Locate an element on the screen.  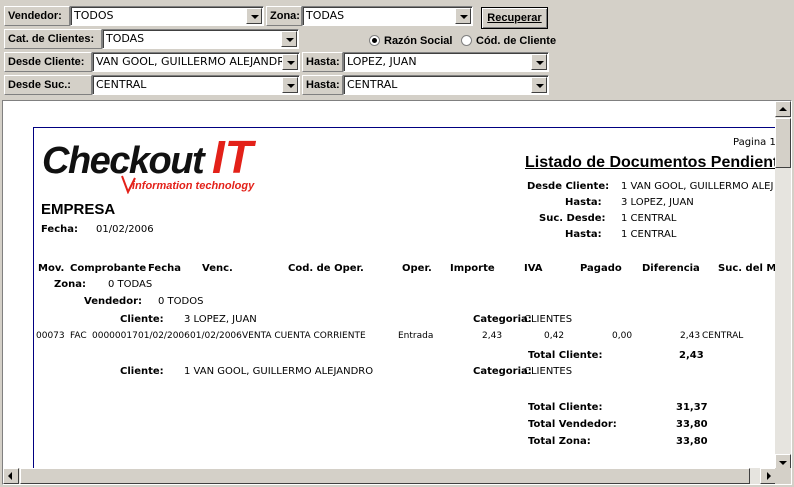
radio-unselected-icon is located at coordinates (466, 40).